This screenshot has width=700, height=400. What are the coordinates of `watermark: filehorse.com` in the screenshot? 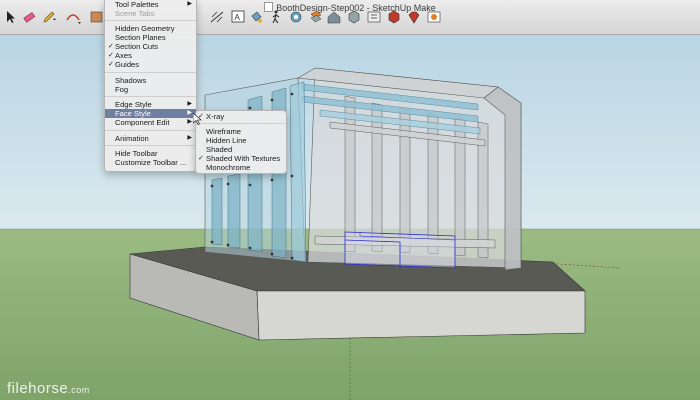 It's located at (48, 388).